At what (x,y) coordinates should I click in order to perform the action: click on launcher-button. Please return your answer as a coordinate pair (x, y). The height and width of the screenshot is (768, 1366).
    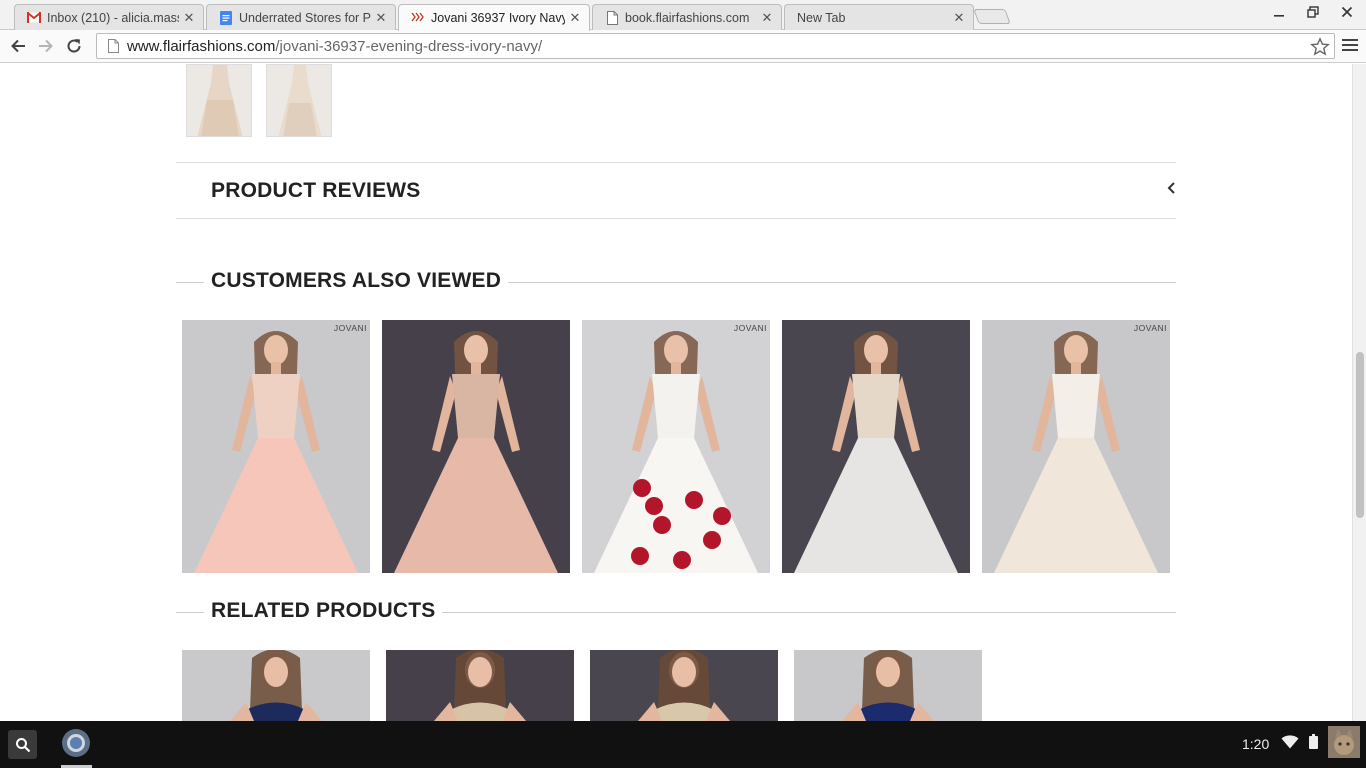
    Looking at the image, I should click on (22, 744).